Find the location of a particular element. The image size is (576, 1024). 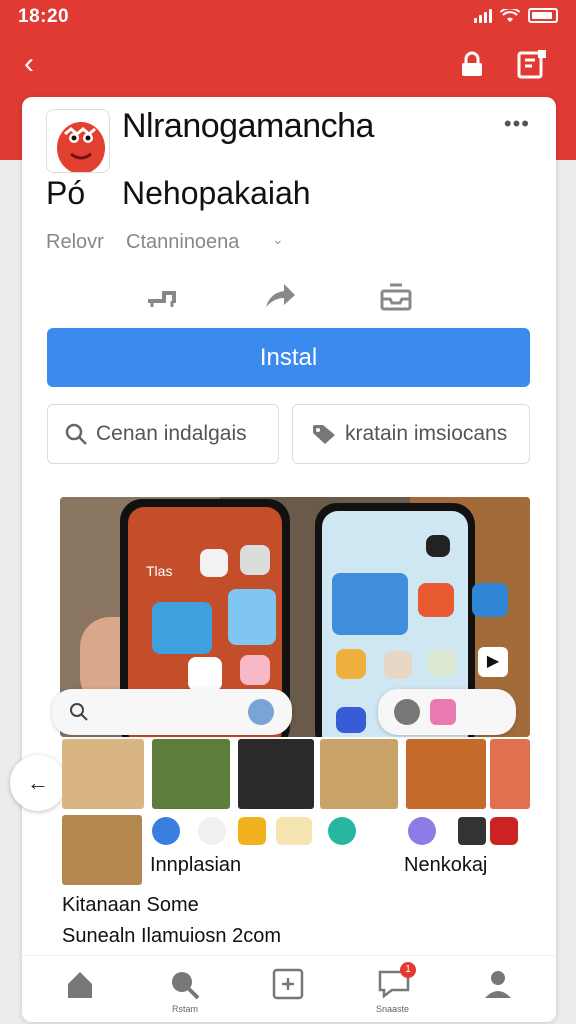

cart-icon is located at coordinates (162, 296).